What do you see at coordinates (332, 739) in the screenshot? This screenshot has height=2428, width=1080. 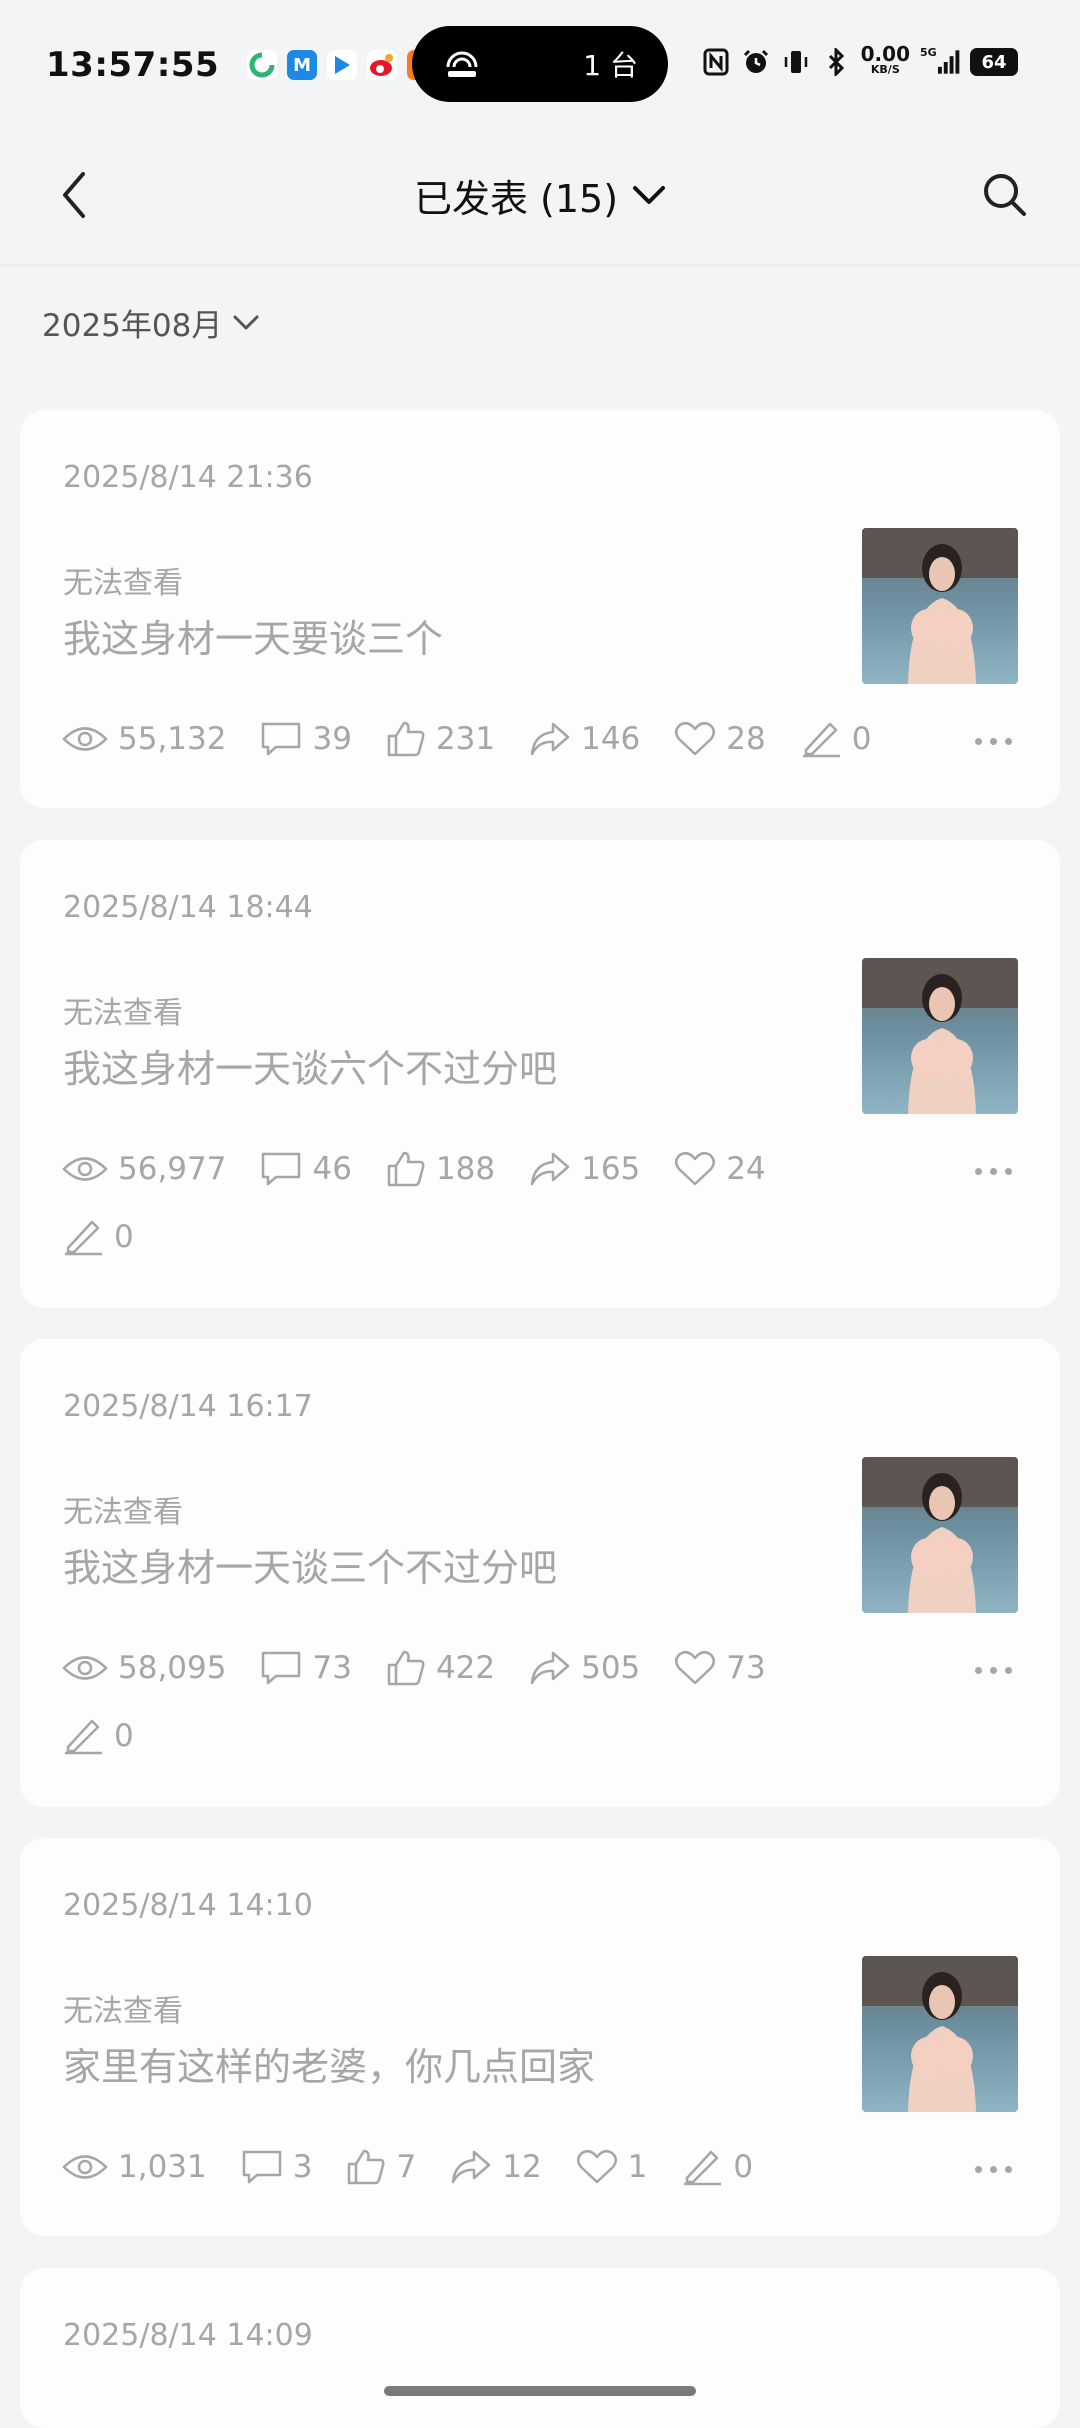 I see `comments-count: 39` at bounding box center [332, 739].